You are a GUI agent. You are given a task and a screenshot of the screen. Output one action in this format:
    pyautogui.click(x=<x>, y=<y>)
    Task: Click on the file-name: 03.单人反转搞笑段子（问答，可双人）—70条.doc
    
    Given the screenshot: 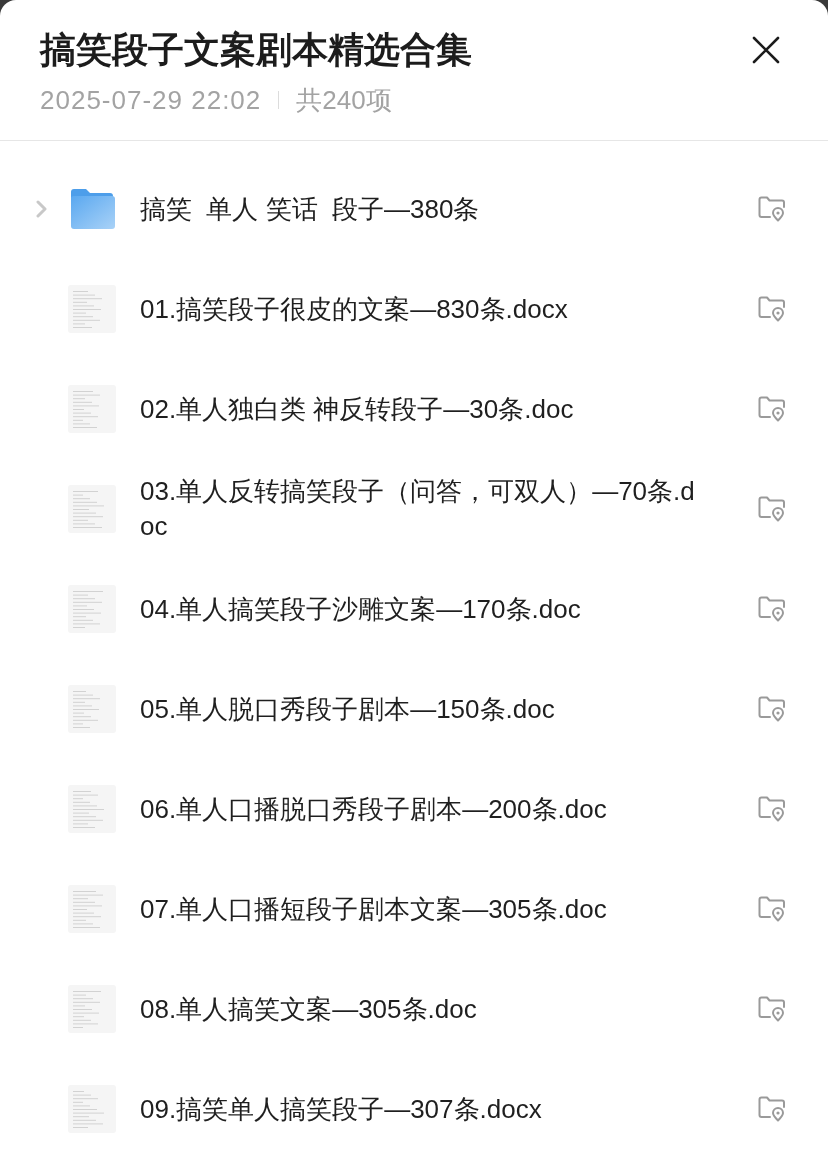 What is the action you would take?
    pyautogui.click(x=417, y=508)
    